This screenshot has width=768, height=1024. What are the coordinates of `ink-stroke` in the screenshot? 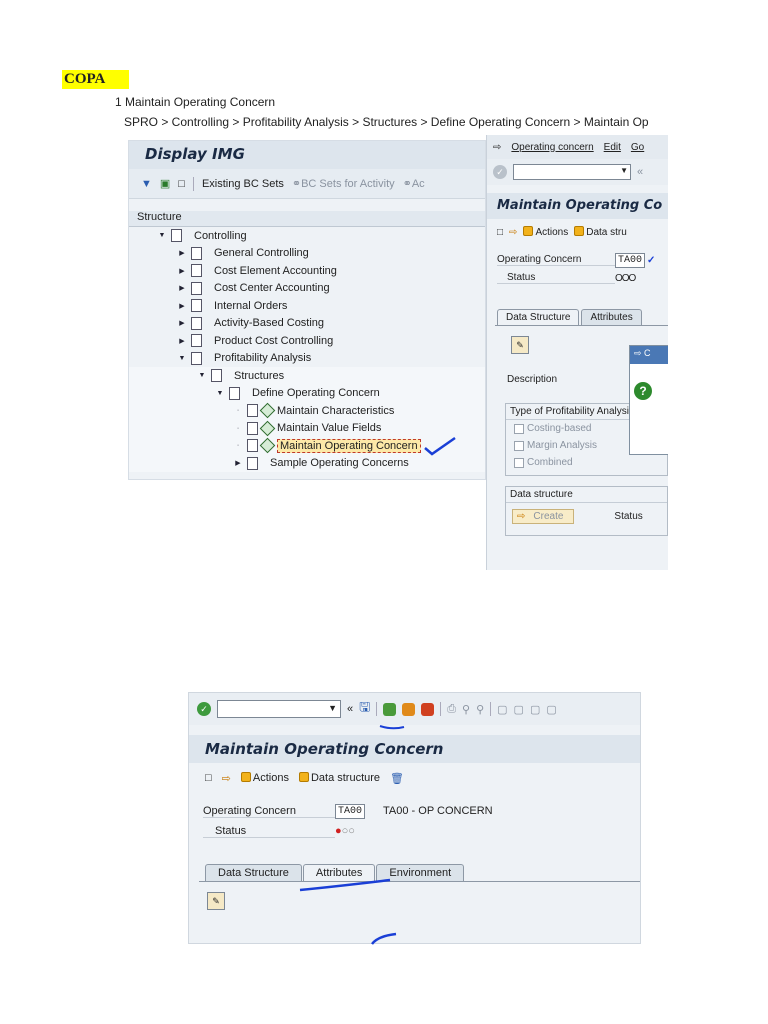 It's located at (384, 938).